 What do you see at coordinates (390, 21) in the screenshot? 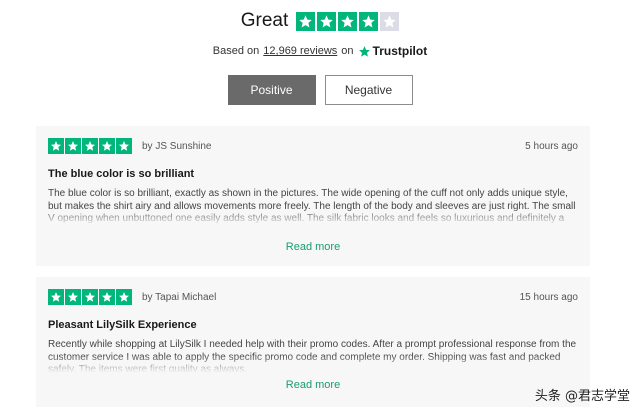
I see `half-star-icon` at bounding box center [390, 21].